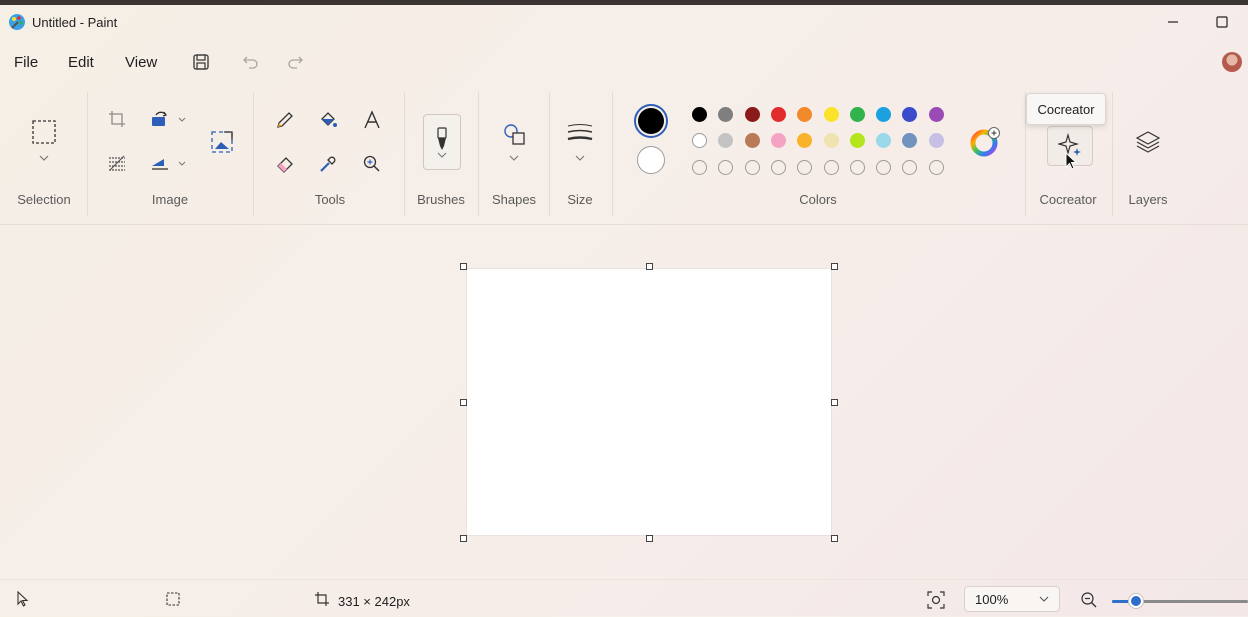 This screenshot has width=1248, height=617. I want to click on maximize-button, so click(1222, 22).